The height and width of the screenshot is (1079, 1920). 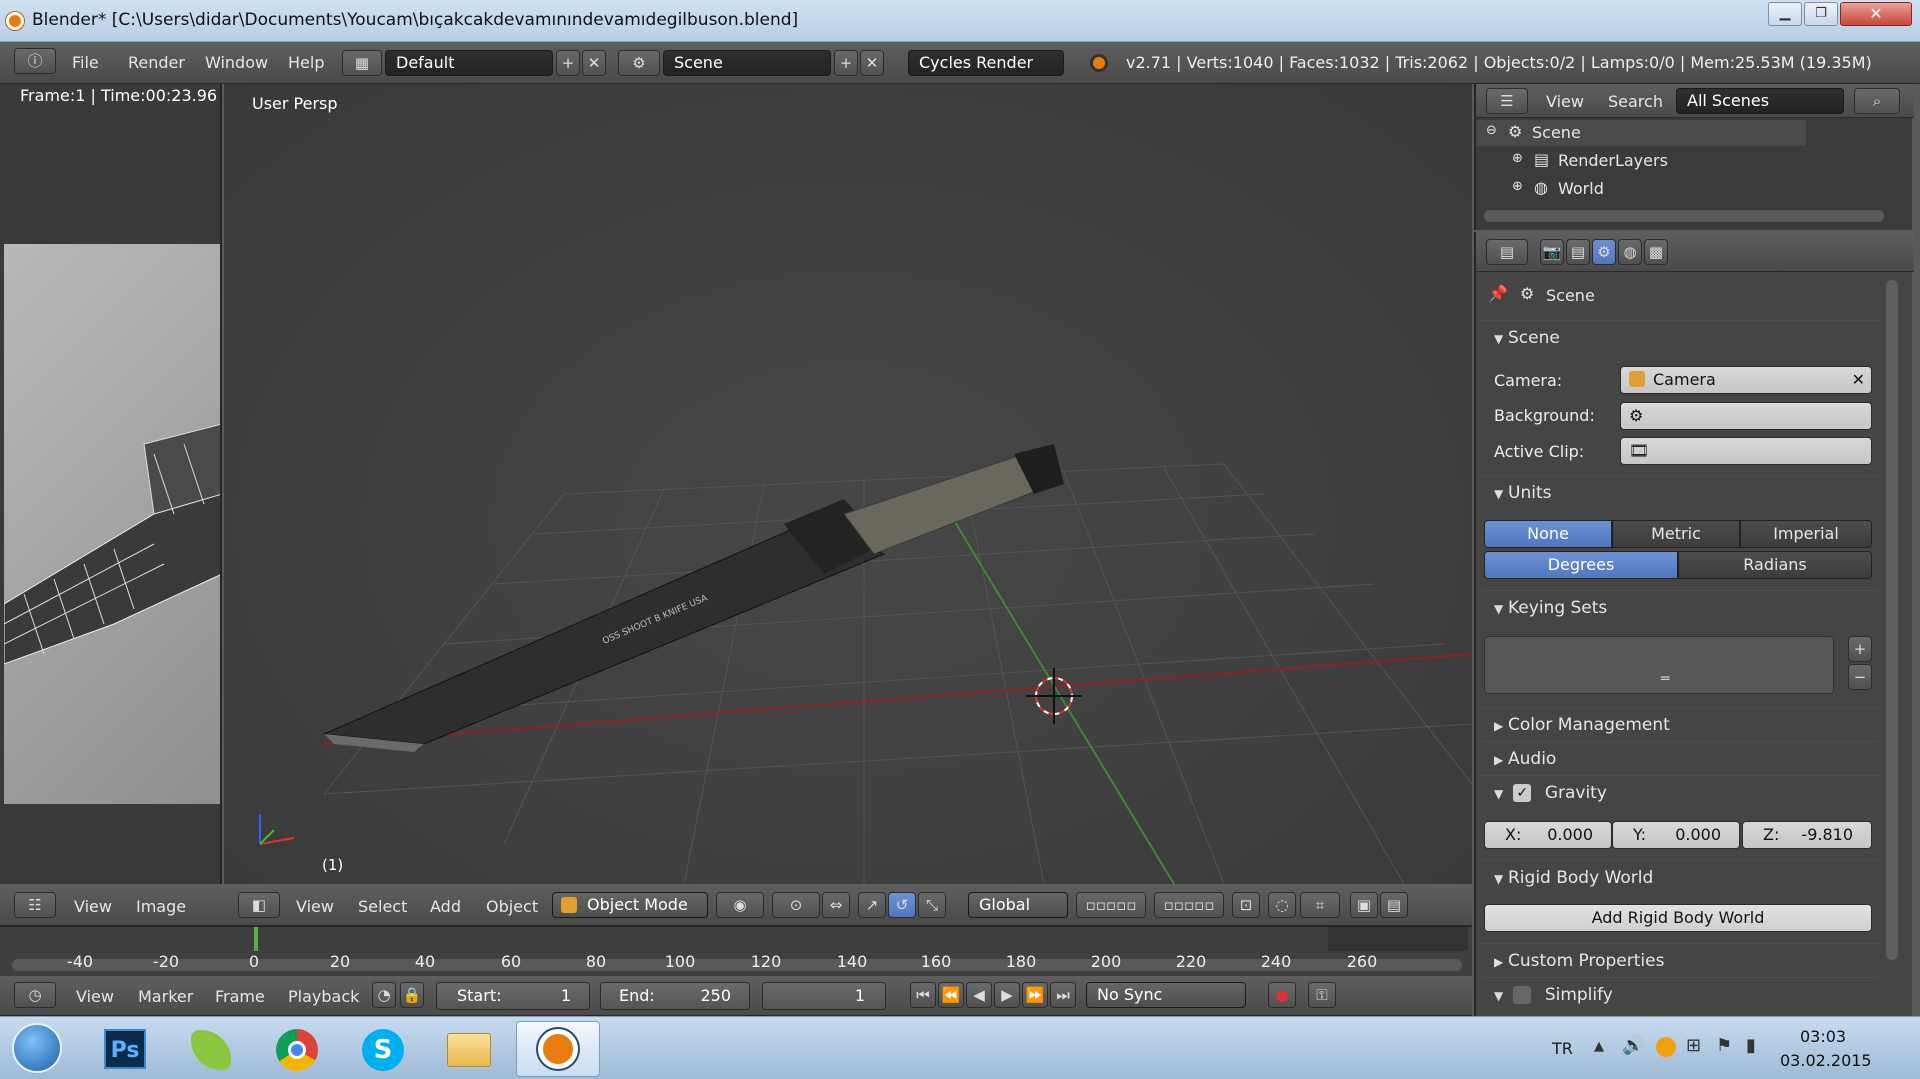 What do you see at coordinates (1522, 793) in the screenshot?
I see `gravity-checkbox: ✓` at bounding box center [1522, 793].